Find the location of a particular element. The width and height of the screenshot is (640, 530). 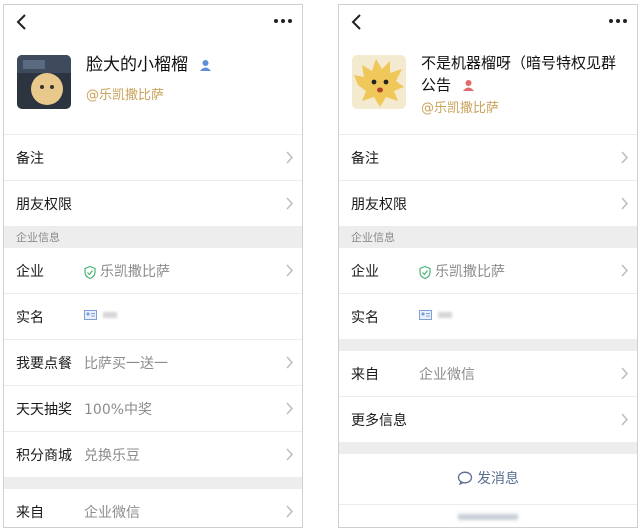

contact-name: 不是机器榴呀（暗号特权见群公告 is located at coordinates (521, 74).